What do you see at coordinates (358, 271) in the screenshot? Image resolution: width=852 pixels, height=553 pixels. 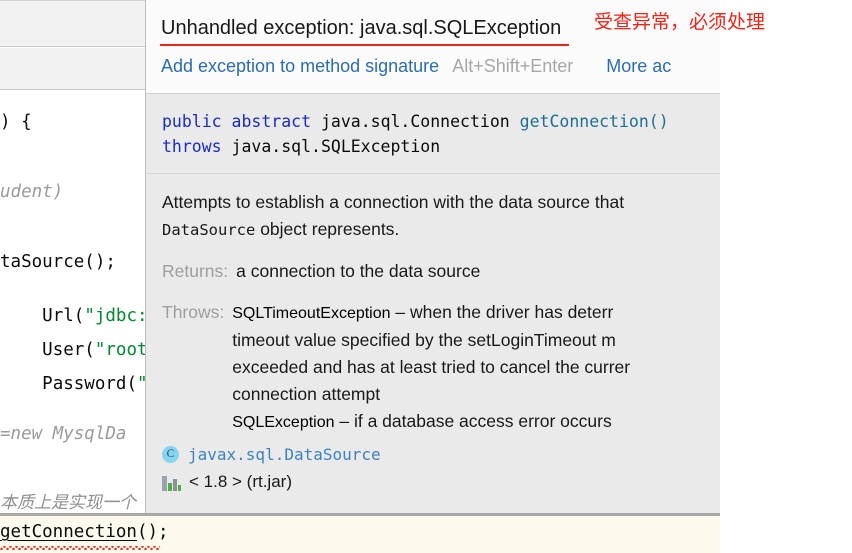 I see `returns-value: a connection to the data source` at bounding box center [358, 271].